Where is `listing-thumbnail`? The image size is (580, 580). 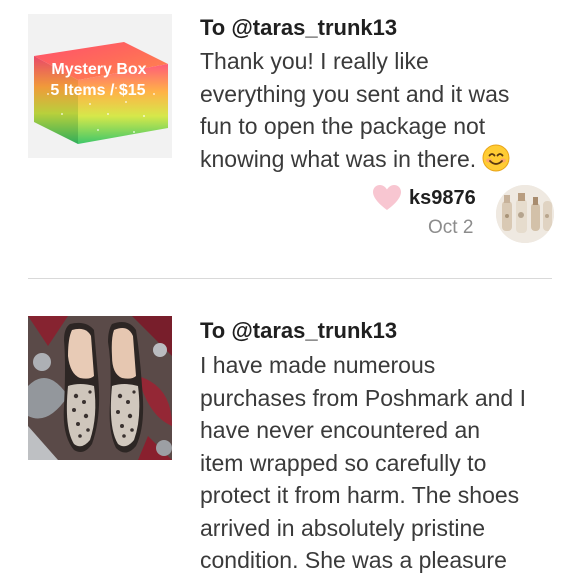
listing-thumbnail is located at coordinates (100, 388).